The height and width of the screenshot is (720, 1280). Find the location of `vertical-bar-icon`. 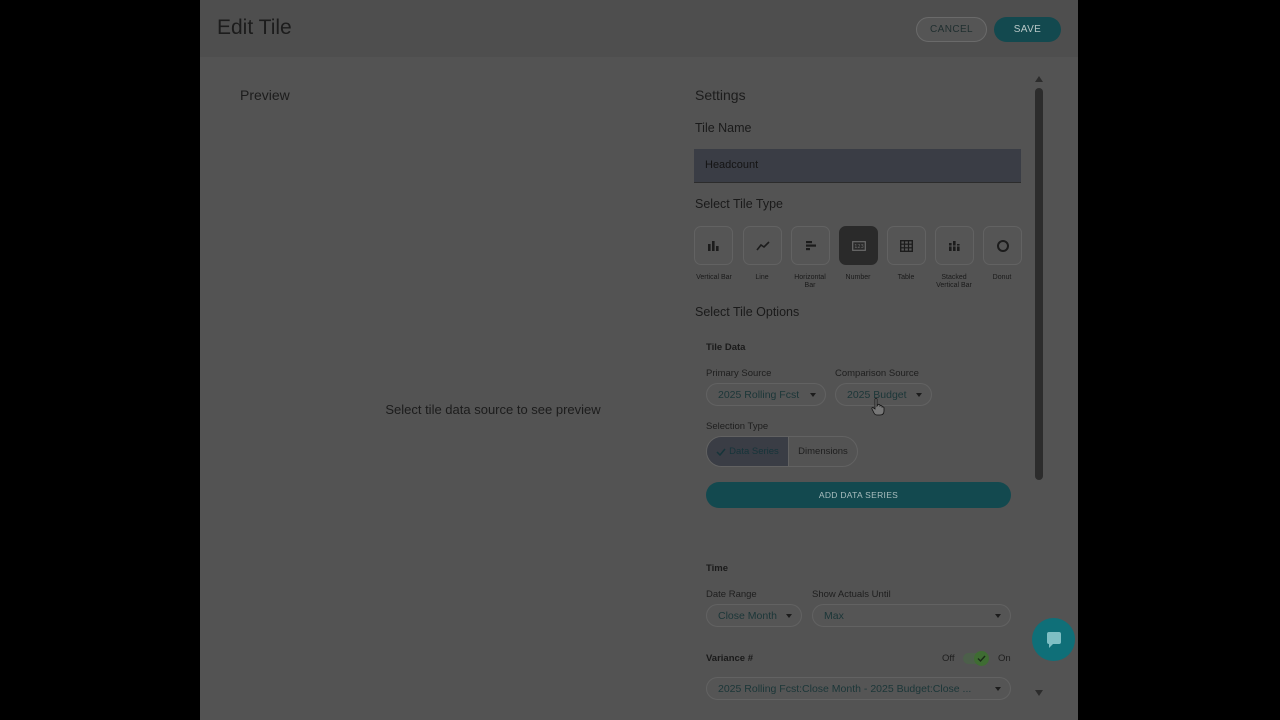

vertical-bar-icon is located at coordinates (713, 246).